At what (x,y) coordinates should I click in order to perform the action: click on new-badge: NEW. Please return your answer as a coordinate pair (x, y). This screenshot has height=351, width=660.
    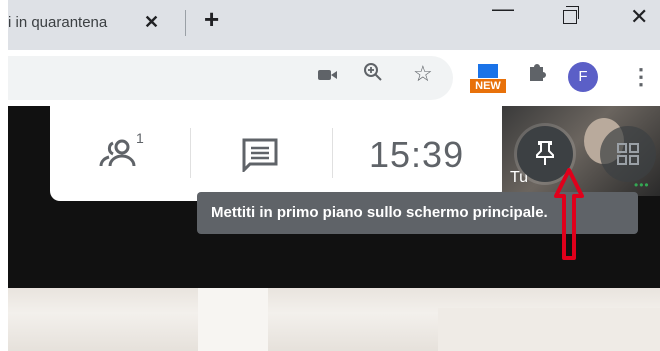
    Looking at the image, I should click on (488, 86).